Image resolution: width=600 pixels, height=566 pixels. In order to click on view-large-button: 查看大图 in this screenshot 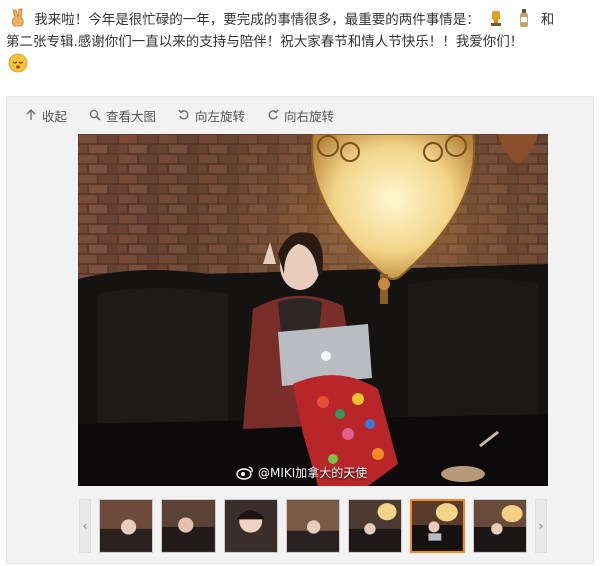, I will do `click(122, 115)`.